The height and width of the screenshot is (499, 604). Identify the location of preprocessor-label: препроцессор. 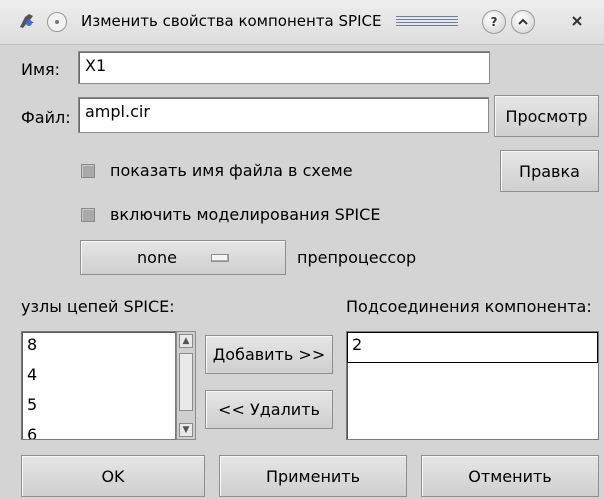
(357, 257).